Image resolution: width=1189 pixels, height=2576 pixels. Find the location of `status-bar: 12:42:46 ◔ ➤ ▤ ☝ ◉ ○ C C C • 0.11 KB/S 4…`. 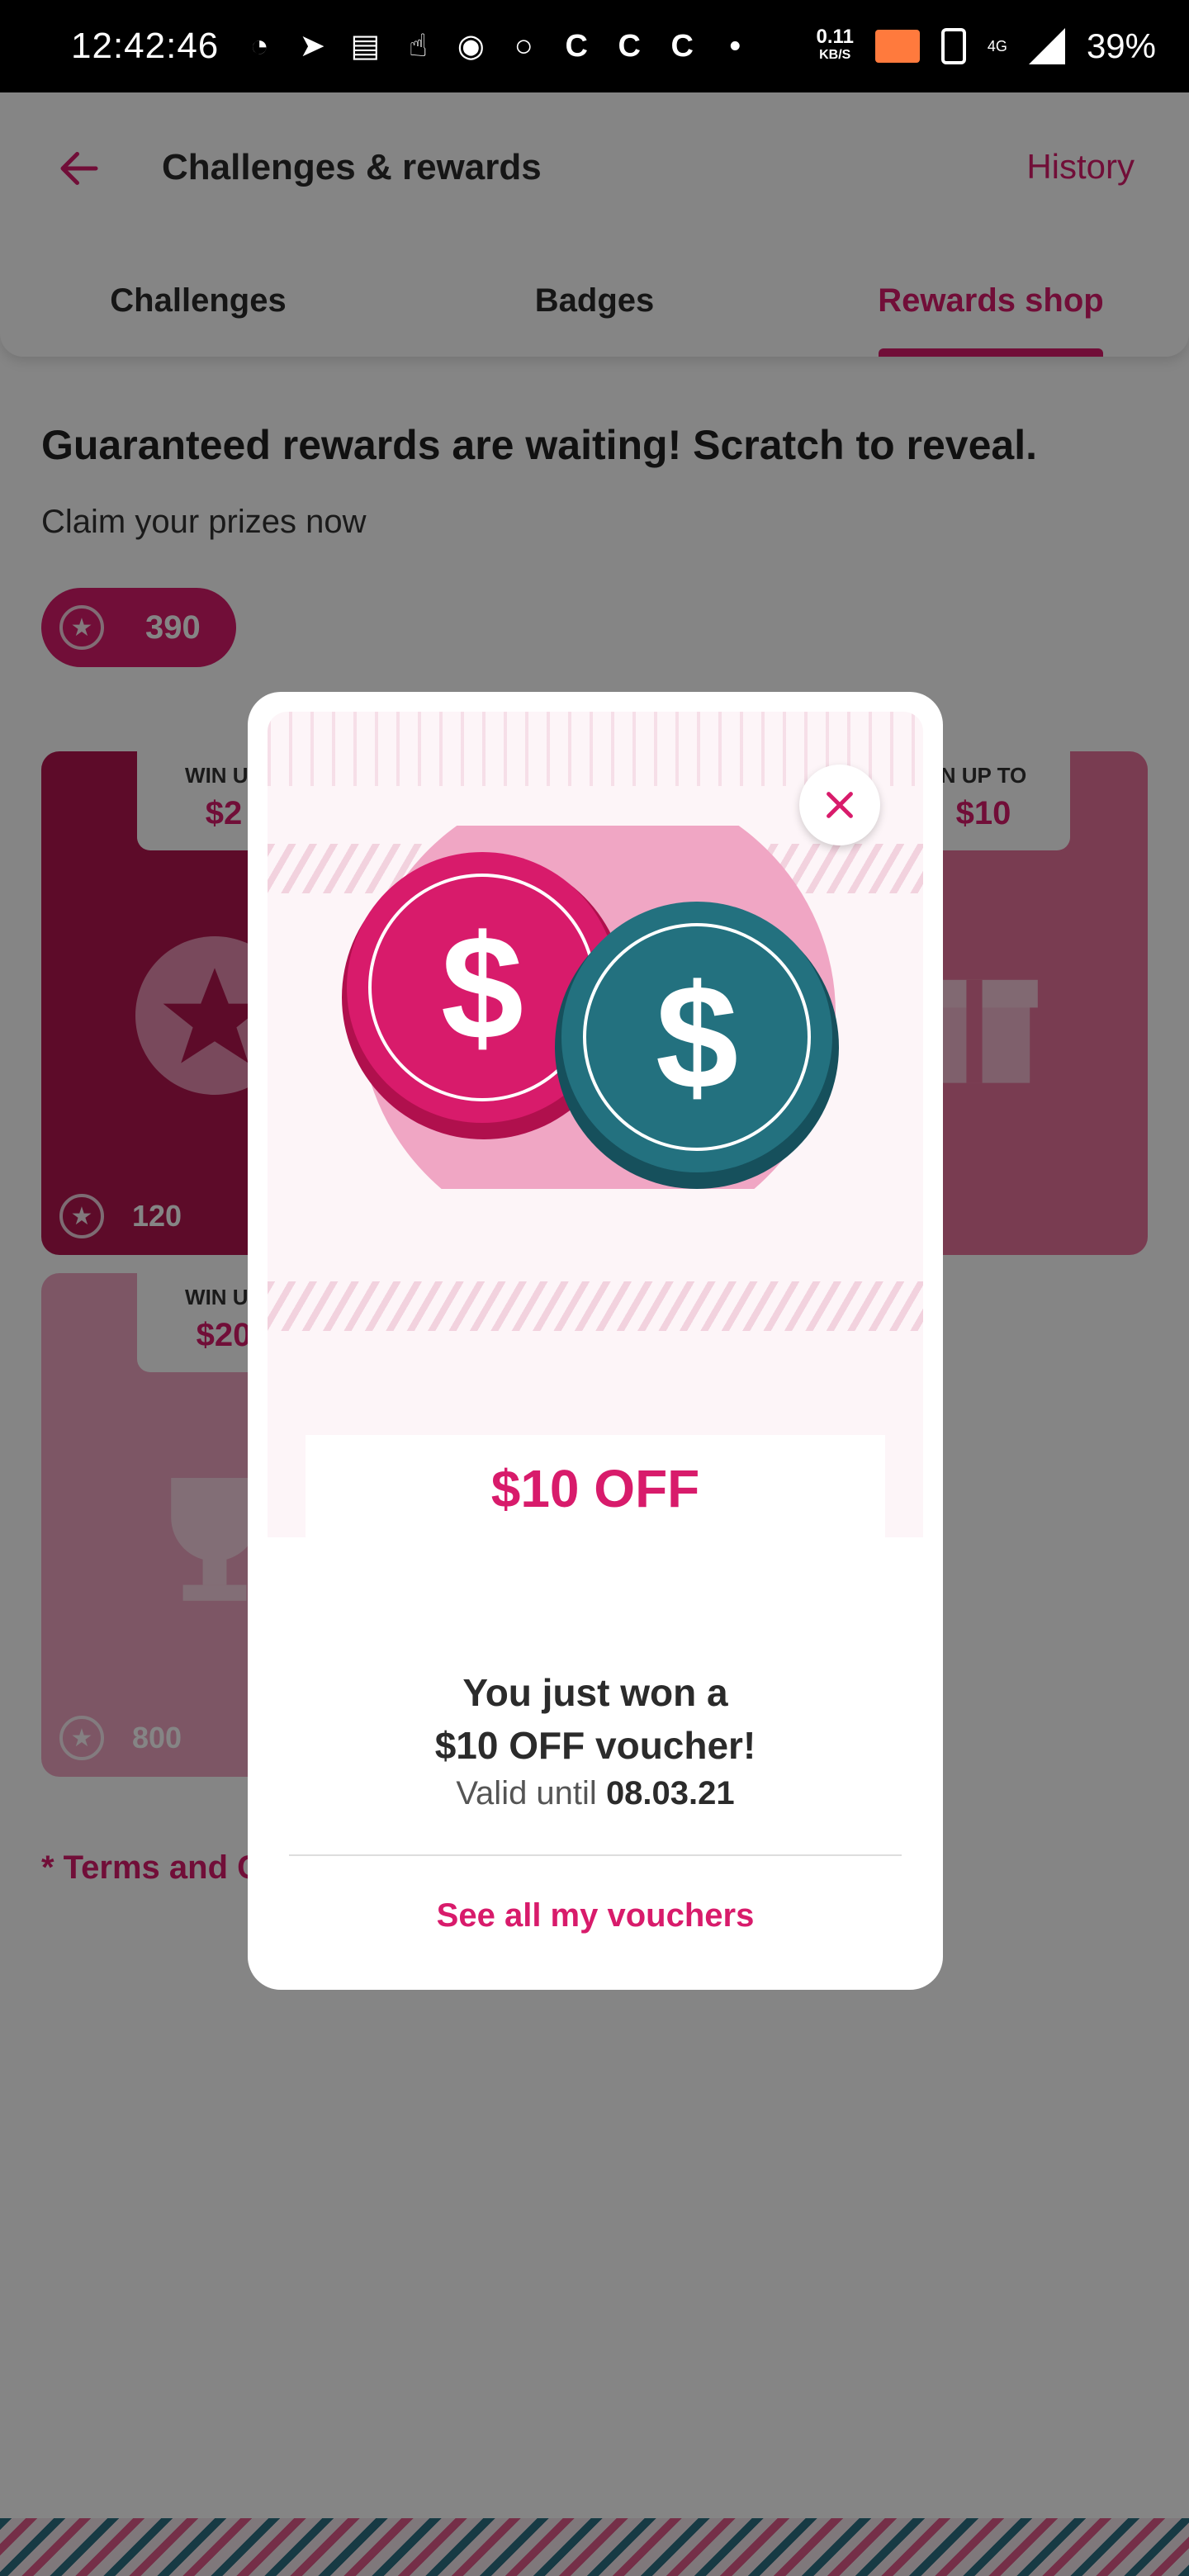

status-bar: 12:42:46 ◔ ➤ ▤ ☝ ◉ ○ C C C • 0.11 KB/S 4… is located at coordinates (594, 46).